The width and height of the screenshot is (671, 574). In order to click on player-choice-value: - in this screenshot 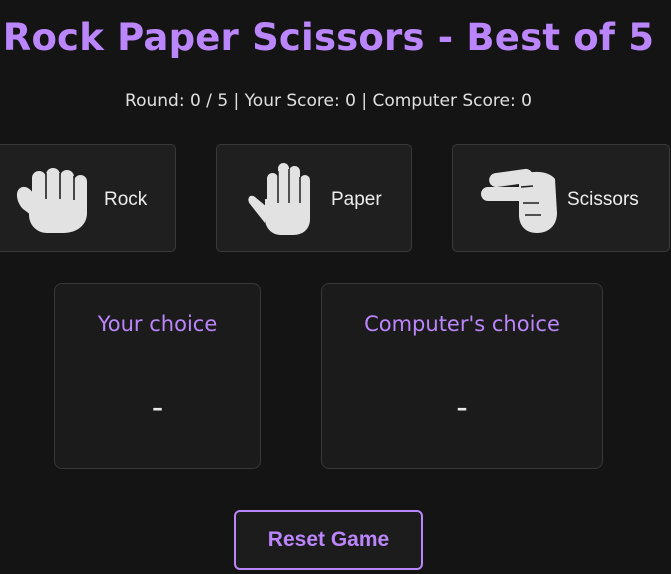, I will do `click(157, 407)`.